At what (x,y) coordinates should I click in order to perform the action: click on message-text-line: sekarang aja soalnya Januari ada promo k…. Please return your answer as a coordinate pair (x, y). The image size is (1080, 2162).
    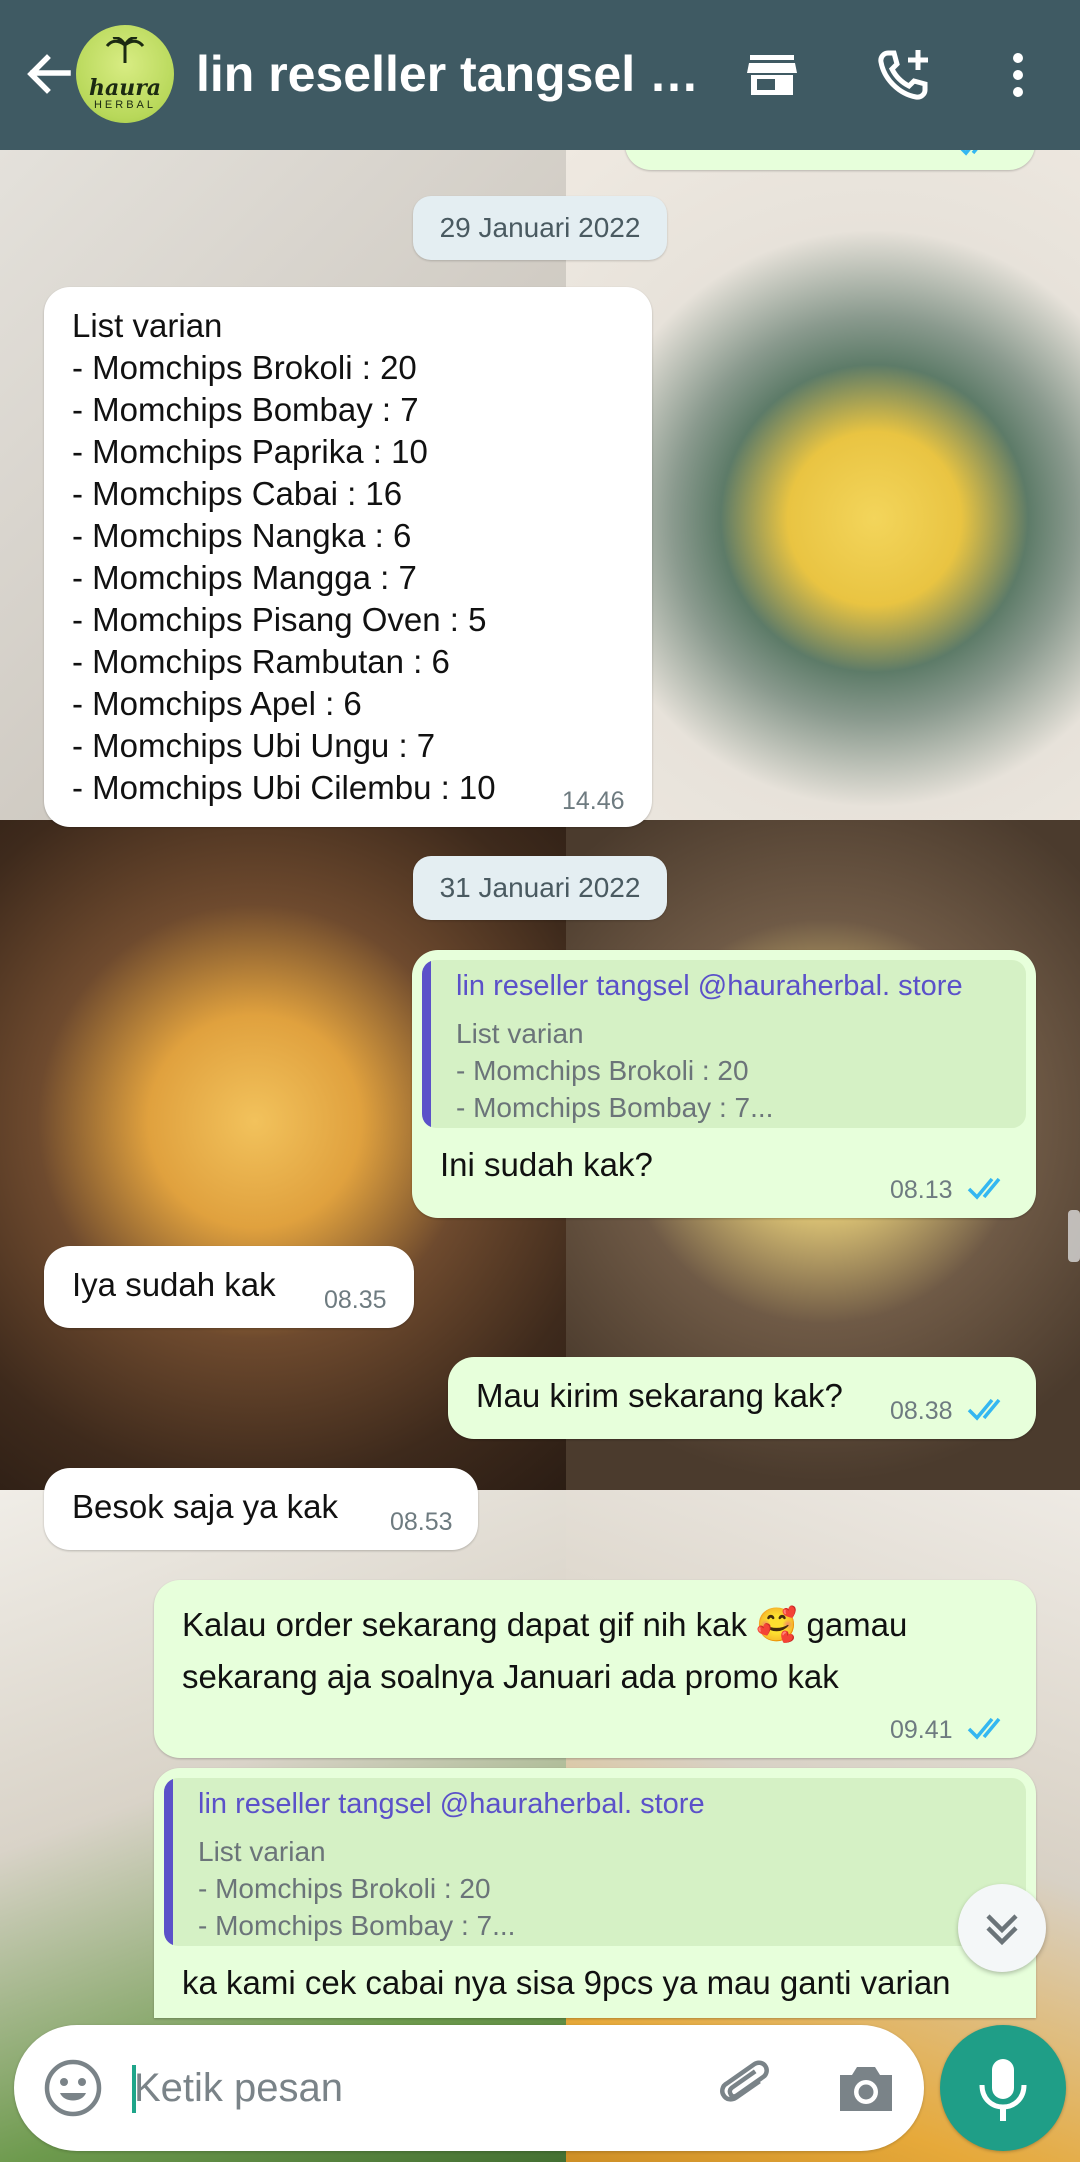
    Looking at the image, I should click on (510, 1676).